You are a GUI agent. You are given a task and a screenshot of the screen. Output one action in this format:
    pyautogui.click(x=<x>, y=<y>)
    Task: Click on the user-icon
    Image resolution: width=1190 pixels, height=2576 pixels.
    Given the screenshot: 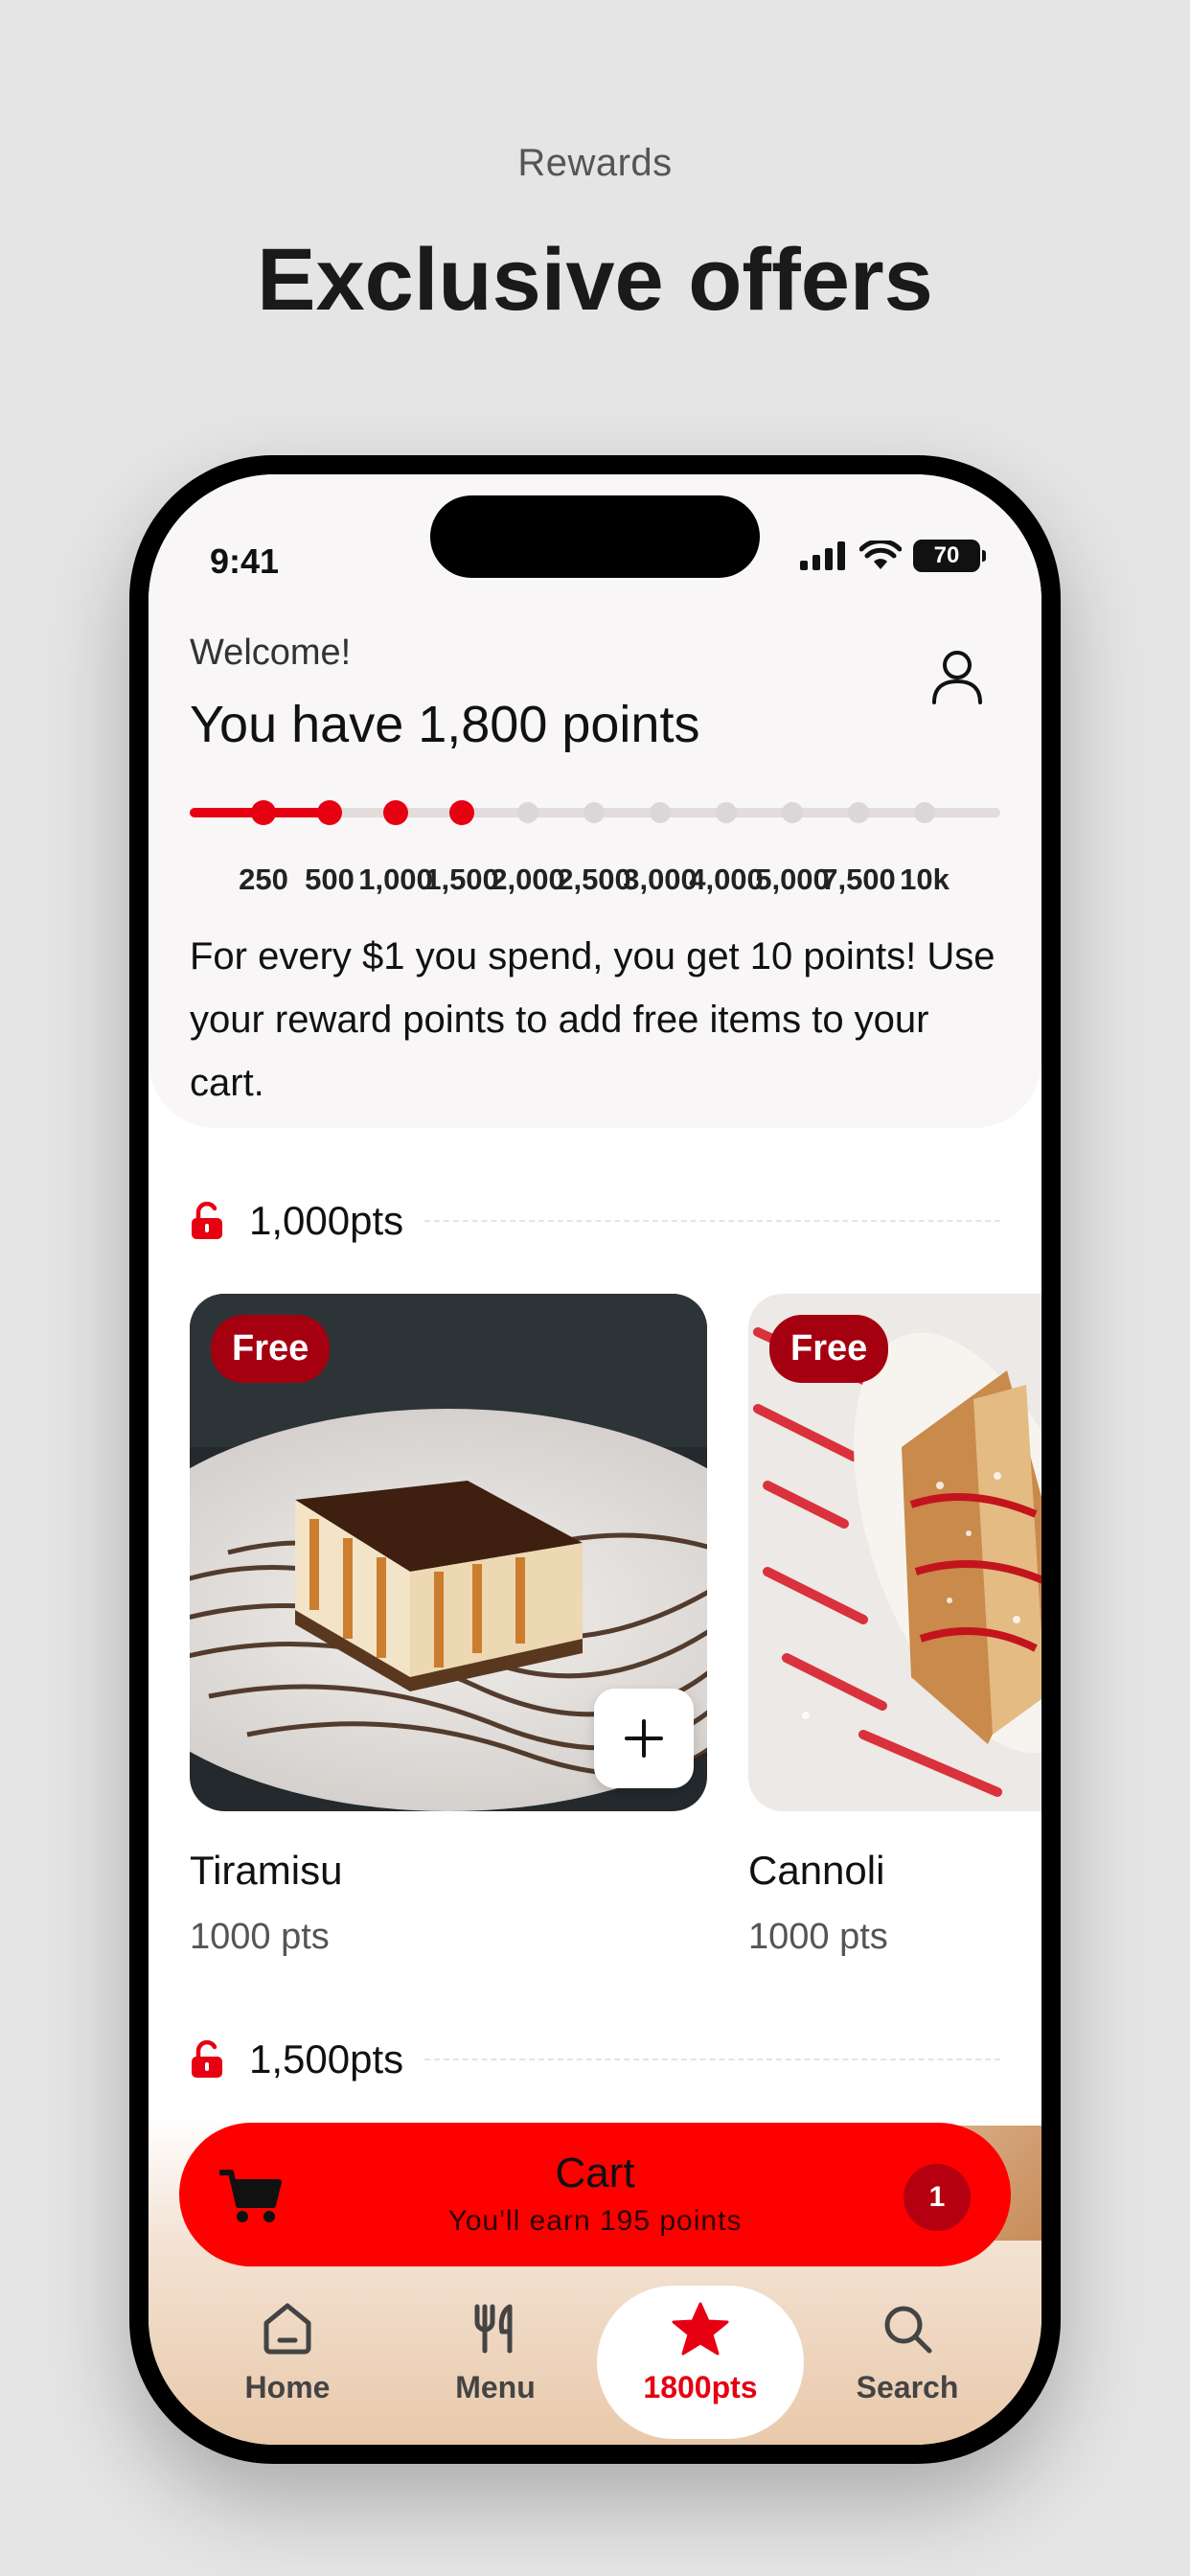 What is the action you would take?
    pyautogui.click(x=957, y=677)
    